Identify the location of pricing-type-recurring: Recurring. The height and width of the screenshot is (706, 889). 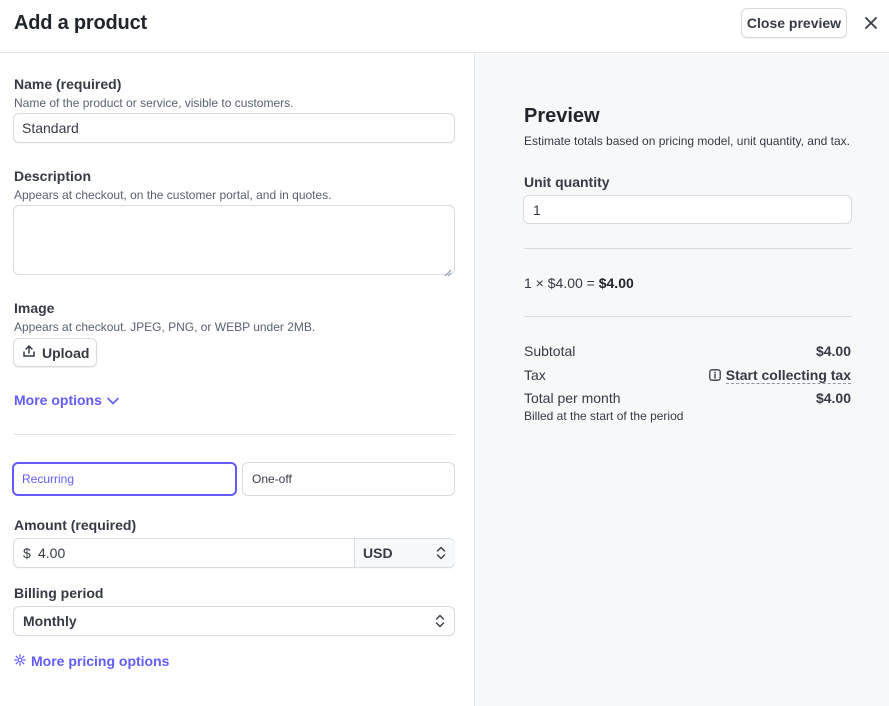
(124, 479).